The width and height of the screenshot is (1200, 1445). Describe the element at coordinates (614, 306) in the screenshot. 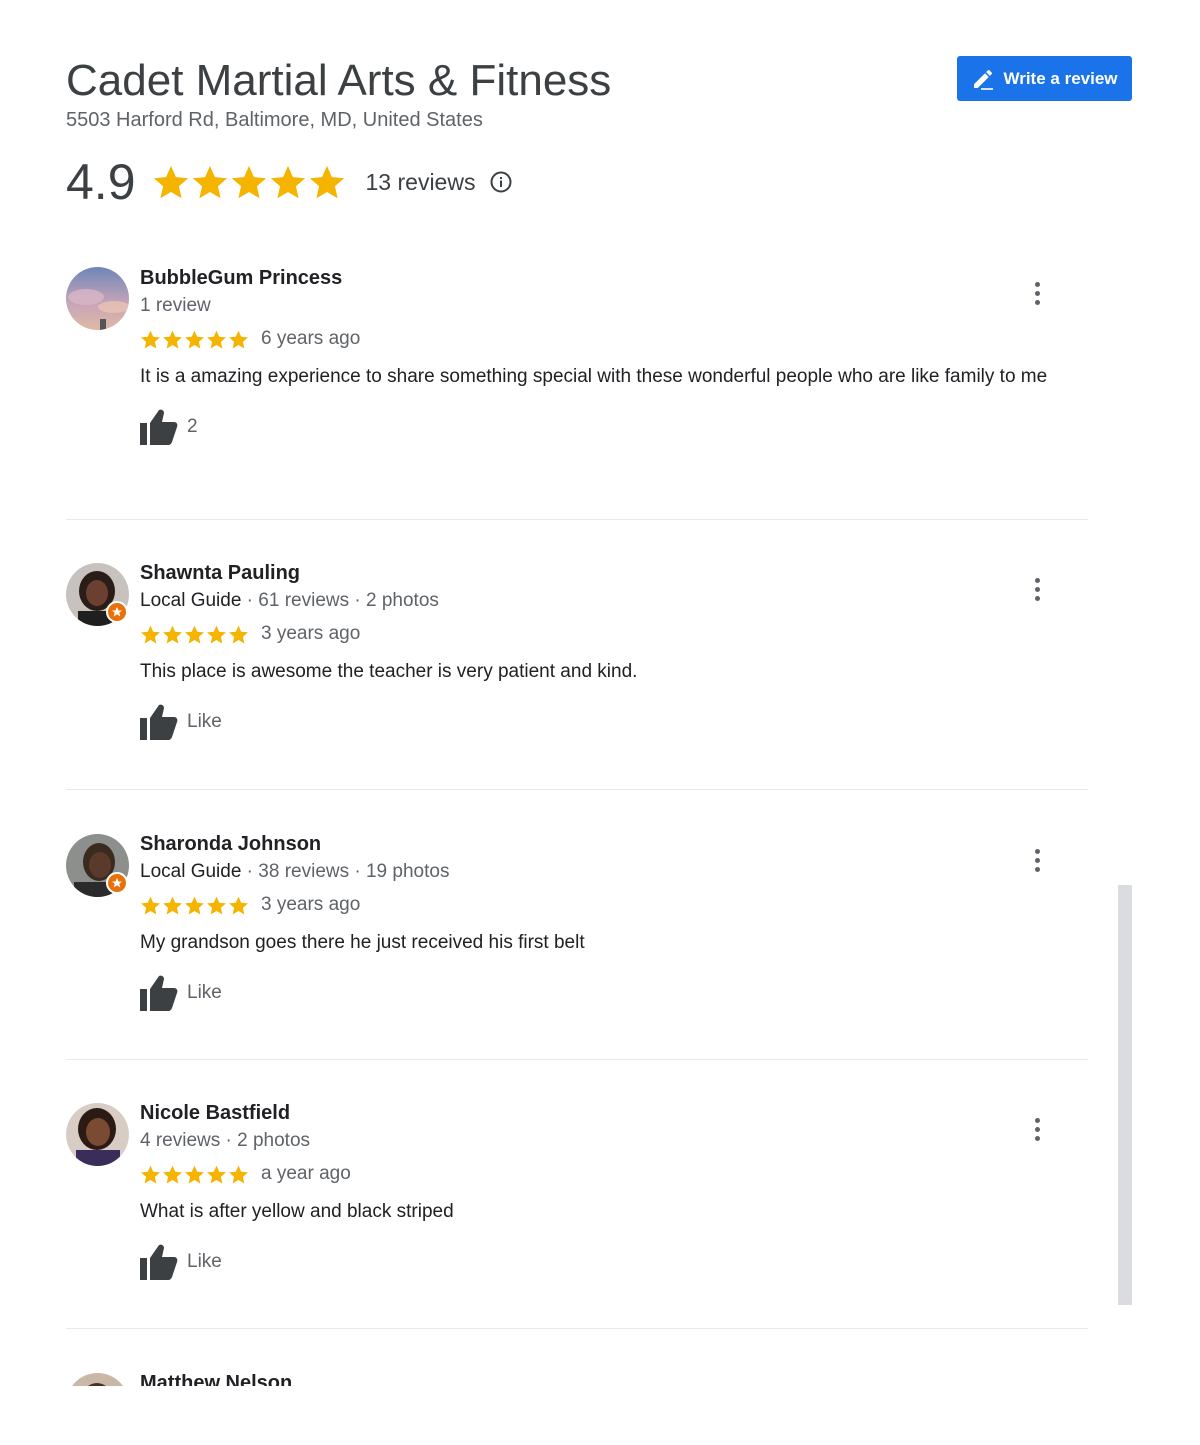

I see `reviewer-meta: 1 review` at that location.